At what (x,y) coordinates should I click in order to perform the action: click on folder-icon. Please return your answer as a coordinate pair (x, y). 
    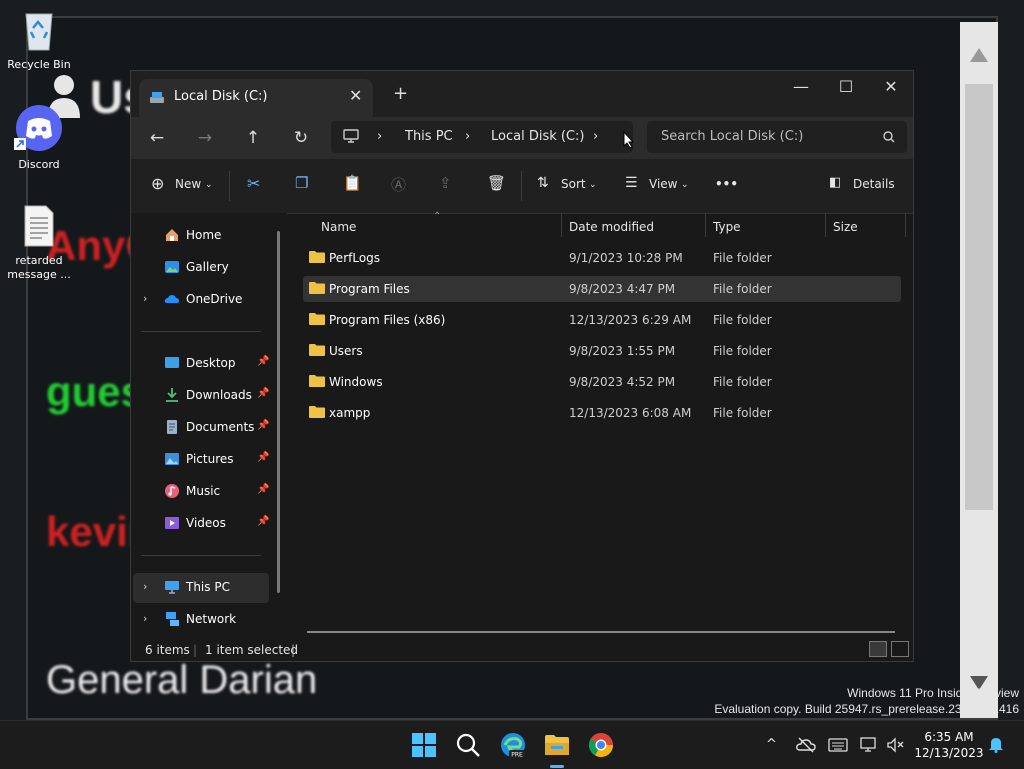
    Looking at the image, I should click on (317, 350).